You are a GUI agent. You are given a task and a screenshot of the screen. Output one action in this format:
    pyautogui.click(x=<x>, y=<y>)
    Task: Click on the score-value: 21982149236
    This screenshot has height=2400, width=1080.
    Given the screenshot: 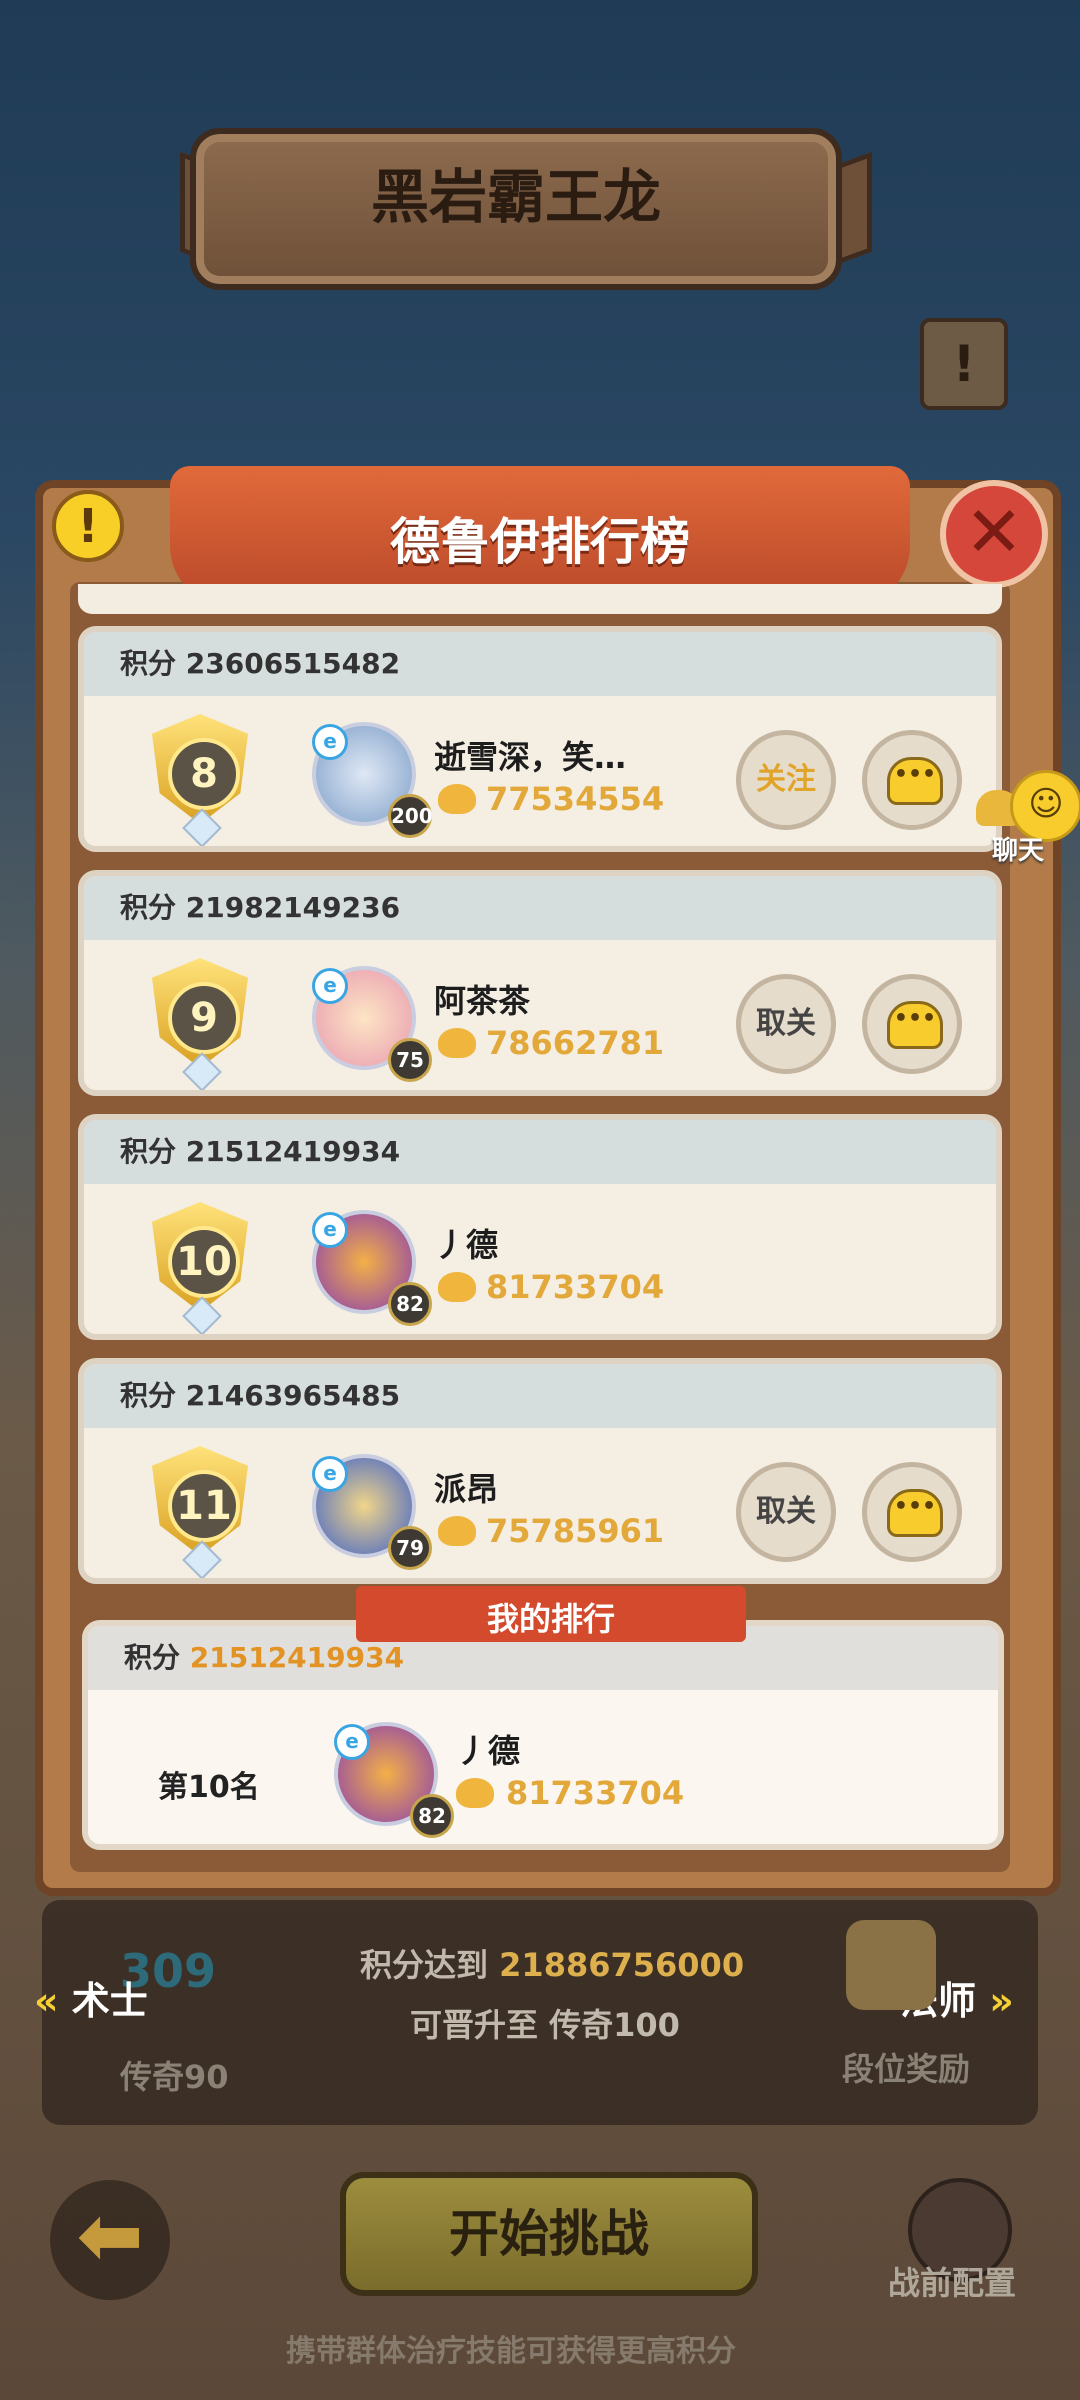 What is the action you would take?
    pyautogui.click(x=293, y=907)
    